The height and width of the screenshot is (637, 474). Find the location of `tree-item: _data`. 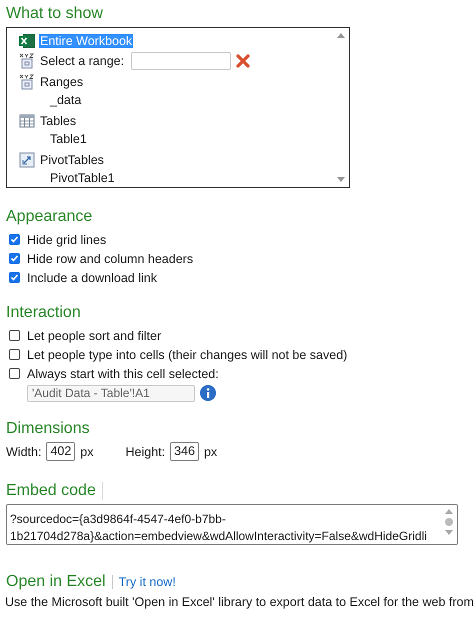

tree-item: _data is located at coordinates (65, 99).